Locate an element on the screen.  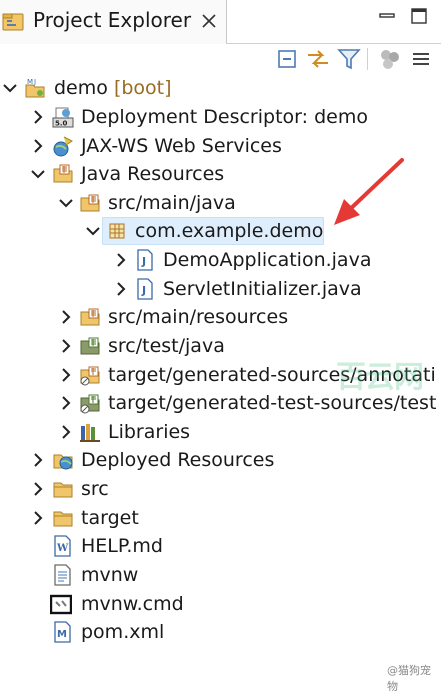
maven-pom-icon: M is located at coordinates (62, 632).